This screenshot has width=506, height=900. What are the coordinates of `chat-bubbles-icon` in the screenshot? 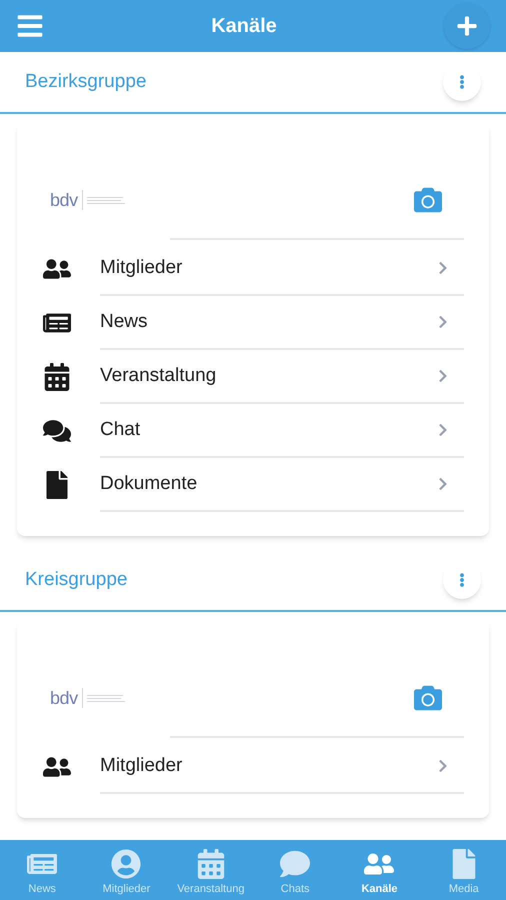 It's located at (57, 431).